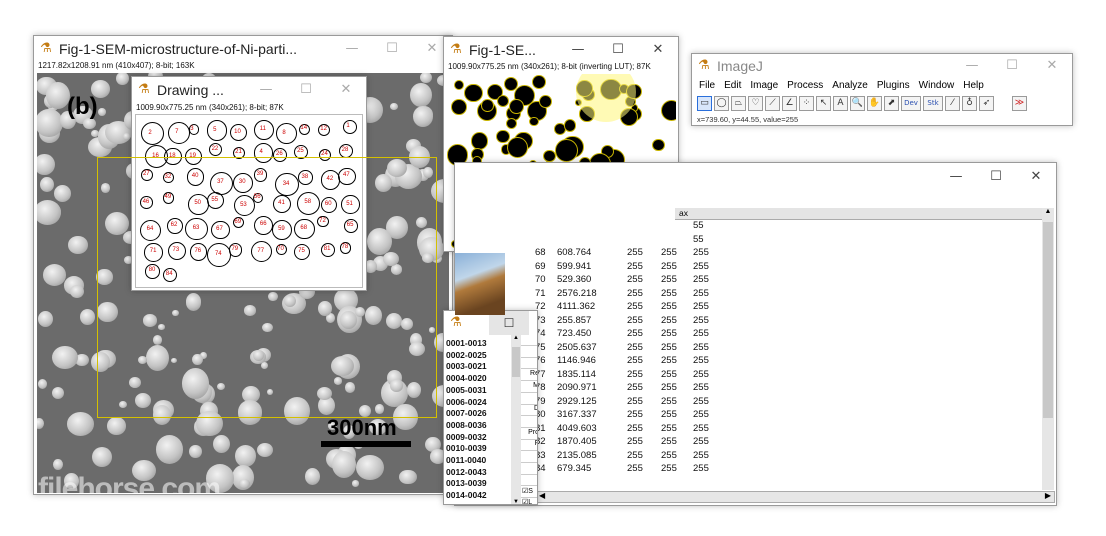  Describe the element at coordinates (732, 87) in the screenshot. I see `menu-edit: Edit` at that location.